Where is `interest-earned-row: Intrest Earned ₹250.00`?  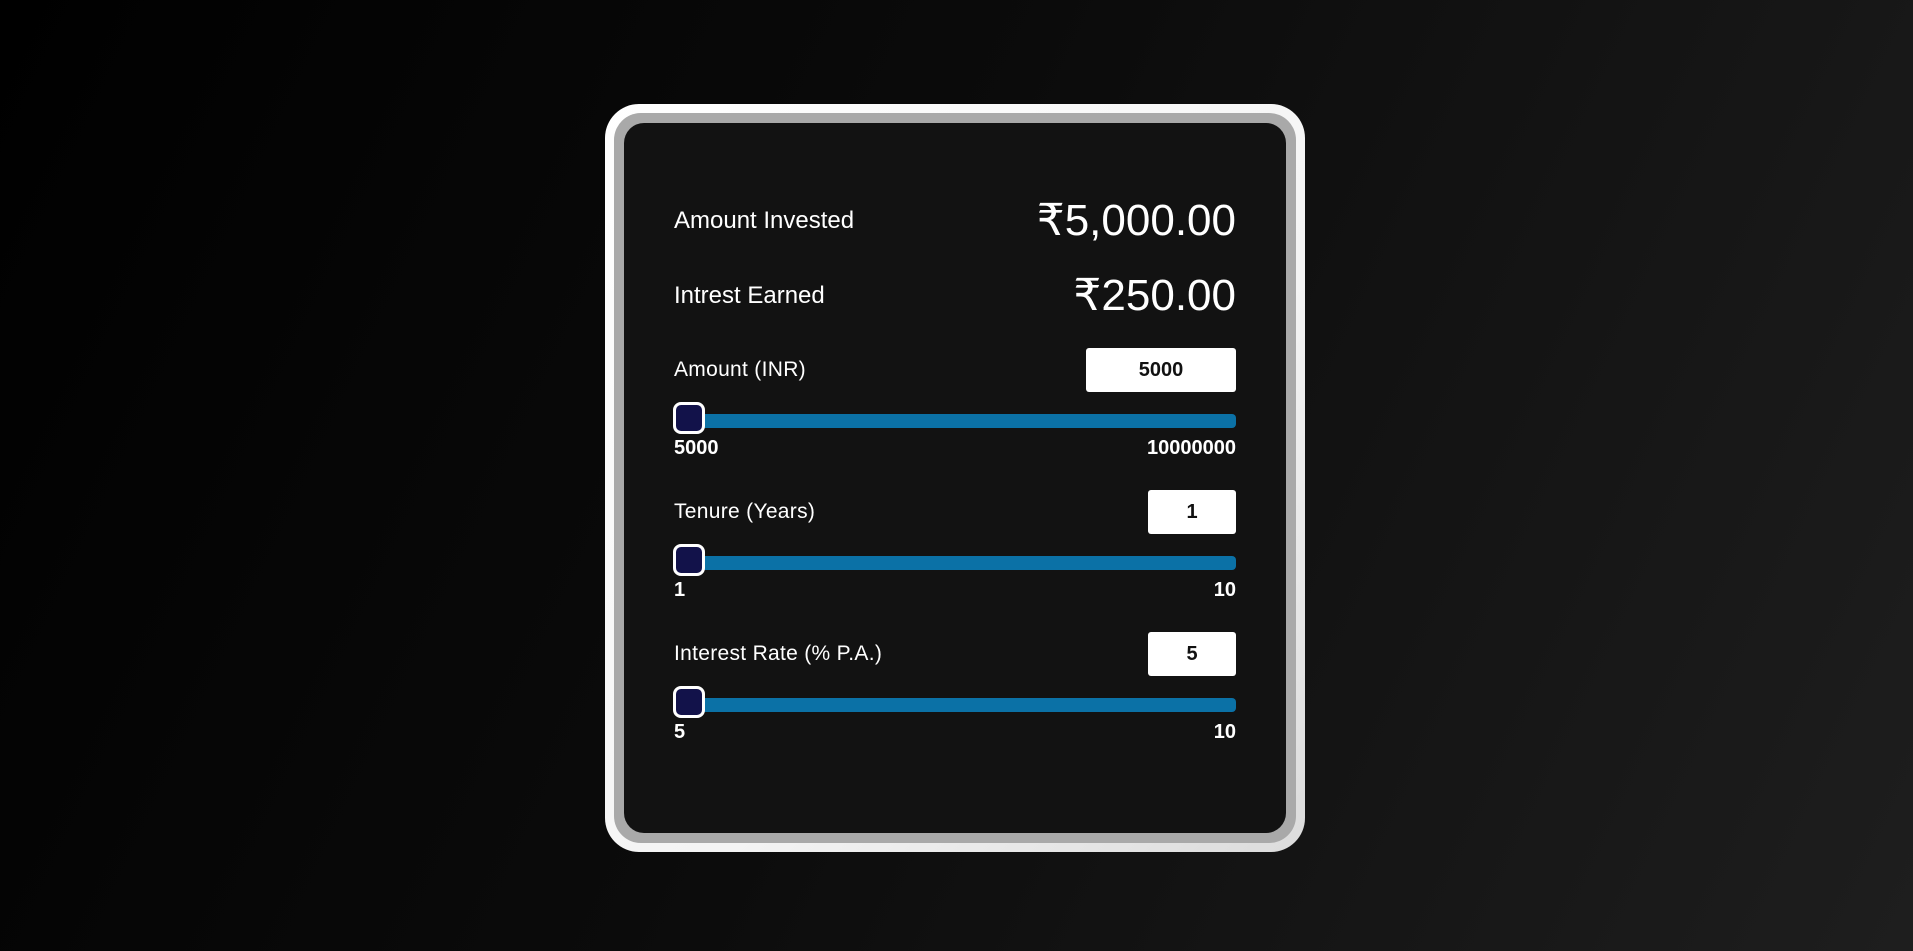 interest-earned-row: Intrest Earned ₹250.00 is located at coordinates (955, 295).